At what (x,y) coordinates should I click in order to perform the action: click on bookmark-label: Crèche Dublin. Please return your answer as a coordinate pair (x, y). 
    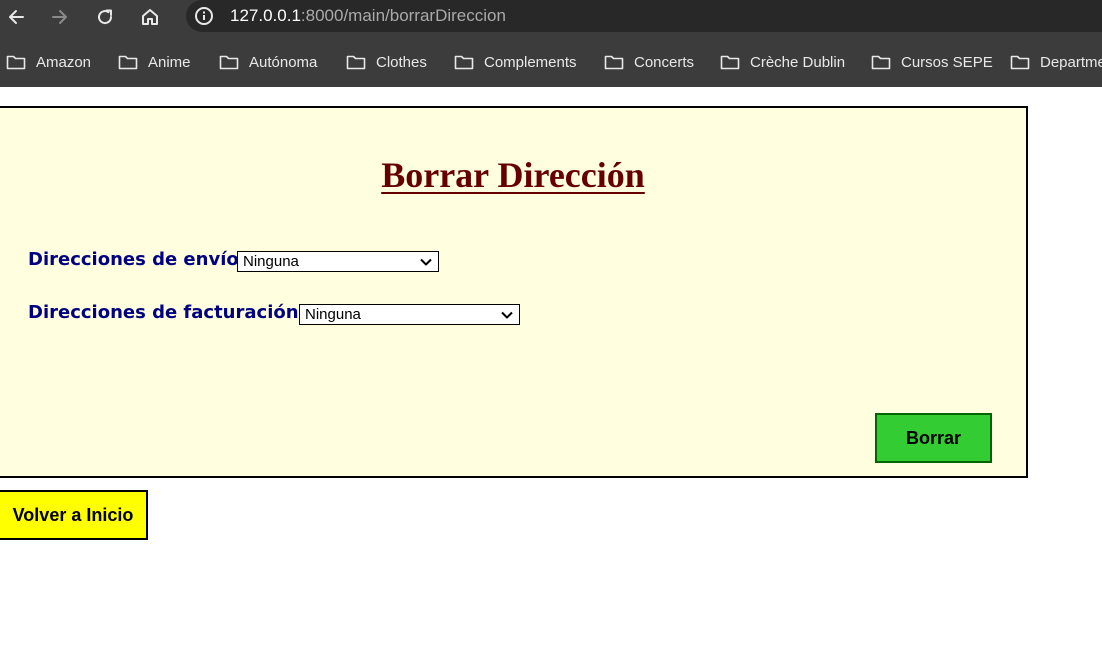
    Looking at the image, I should click on (798, 62).